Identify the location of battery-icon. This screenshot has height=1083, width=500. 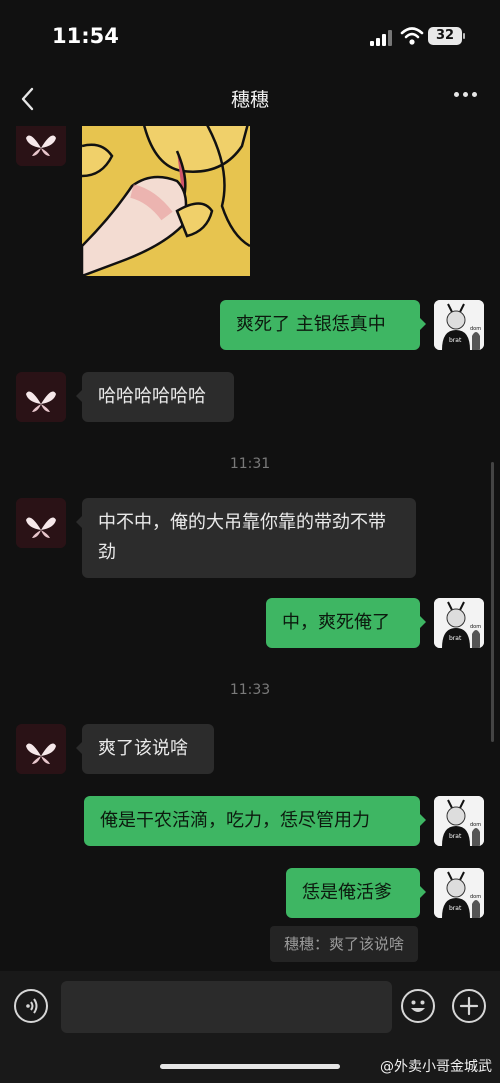
(464, 36).